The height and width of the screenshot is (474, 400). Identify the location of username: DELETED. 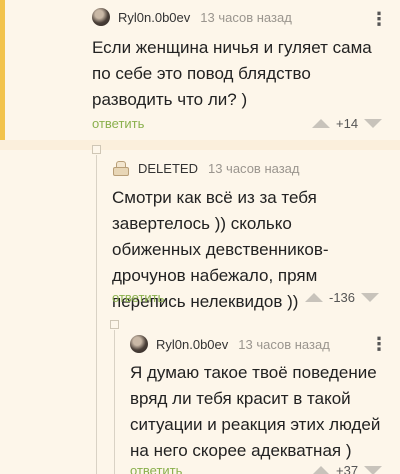
(168, 168).